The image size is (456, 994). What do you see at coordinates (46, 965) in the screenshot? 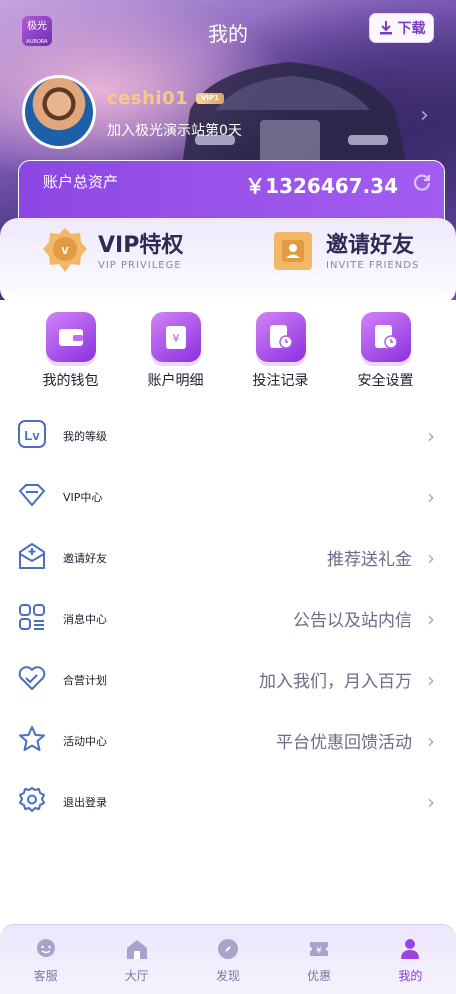
I see `nav-item-service: 客服` at bounding box center [46, 965].